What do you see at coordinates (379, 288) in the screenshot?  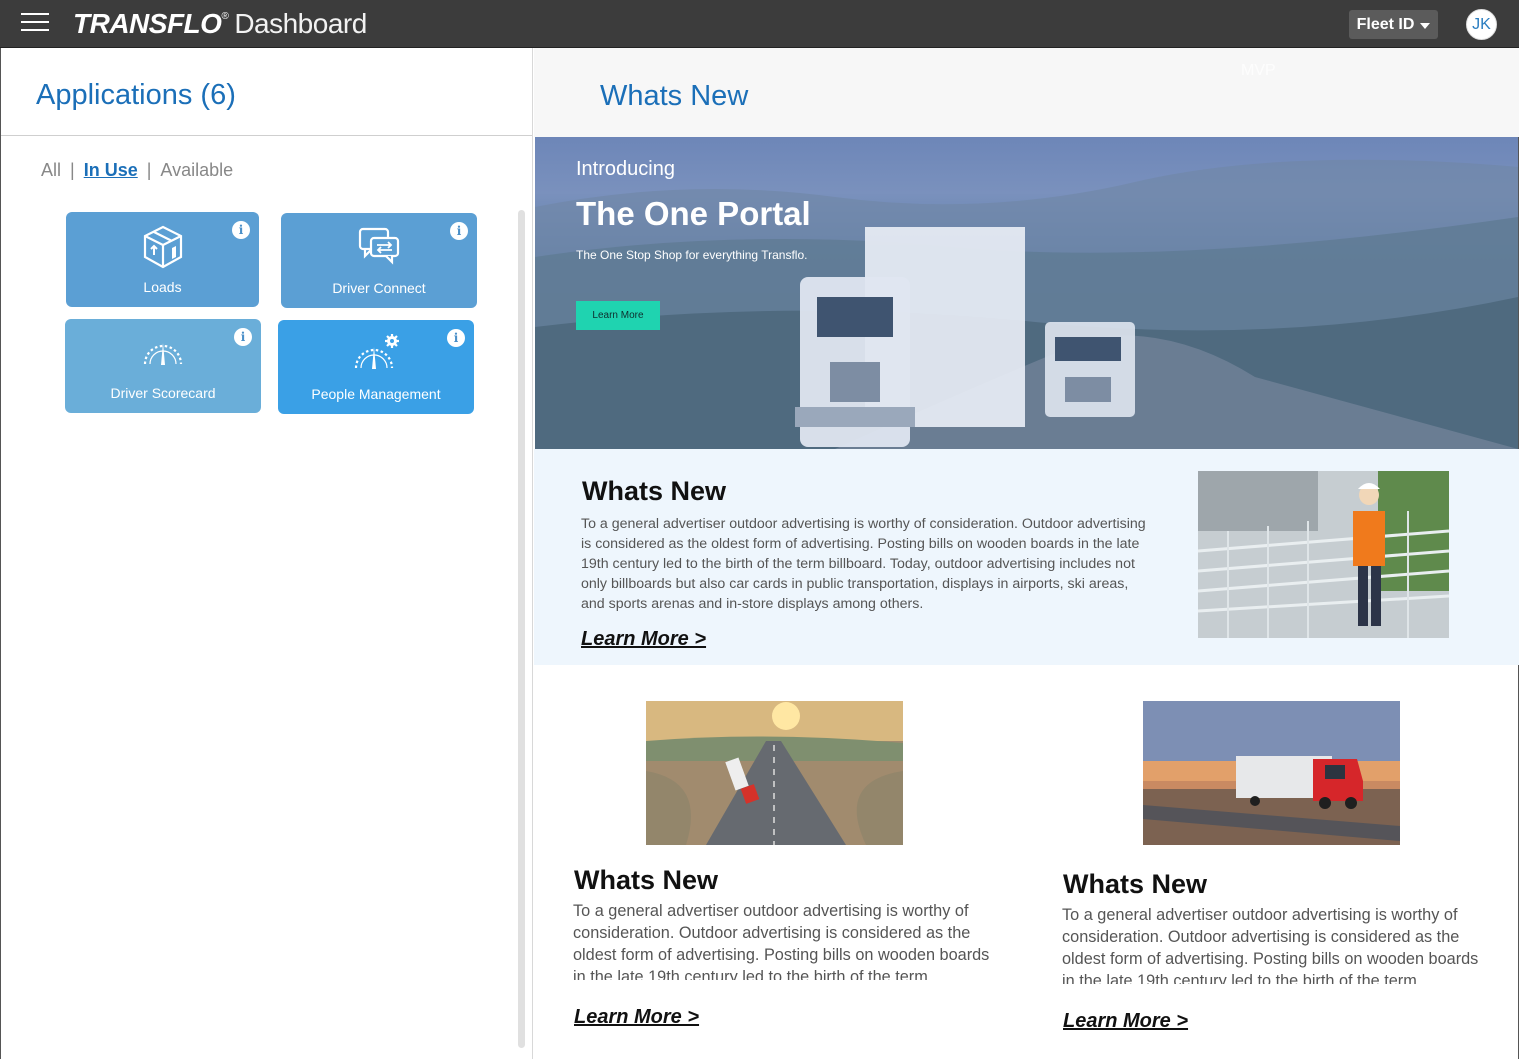 I see `app-tile-label: Driver Connect` at bounding box center [379, 288].